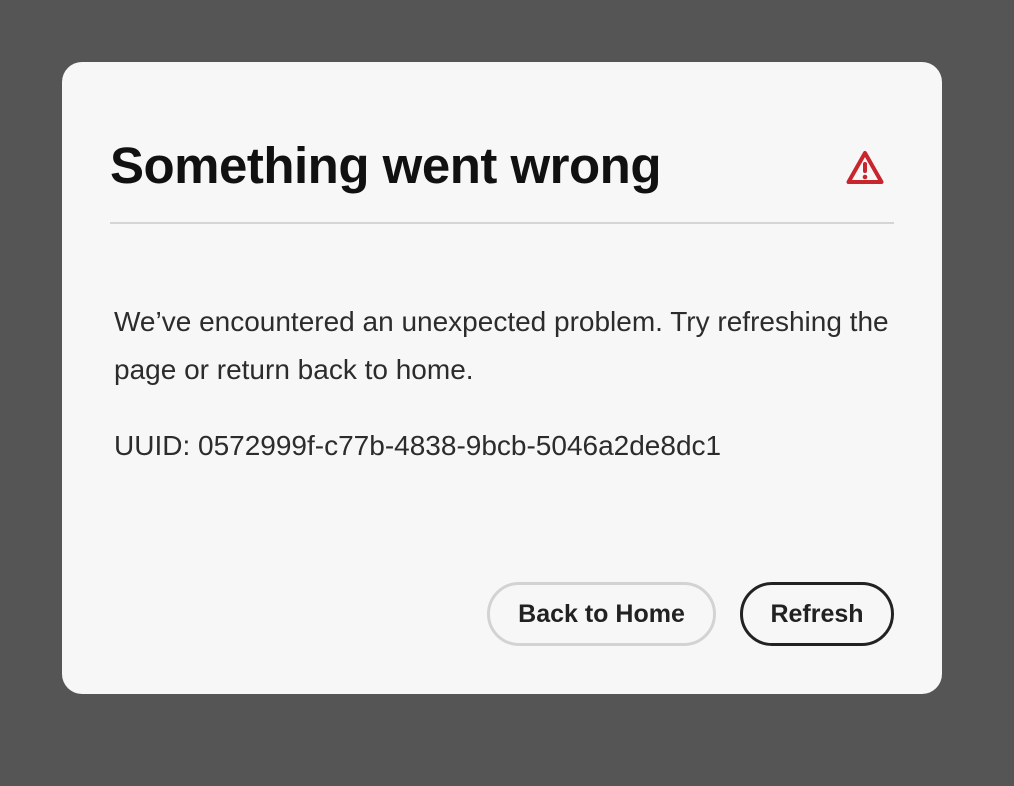  What do you see at coordinates (817, 614) in the screenshot?
I see `refresh-button: Refresh` at bounding box center [817, 614].